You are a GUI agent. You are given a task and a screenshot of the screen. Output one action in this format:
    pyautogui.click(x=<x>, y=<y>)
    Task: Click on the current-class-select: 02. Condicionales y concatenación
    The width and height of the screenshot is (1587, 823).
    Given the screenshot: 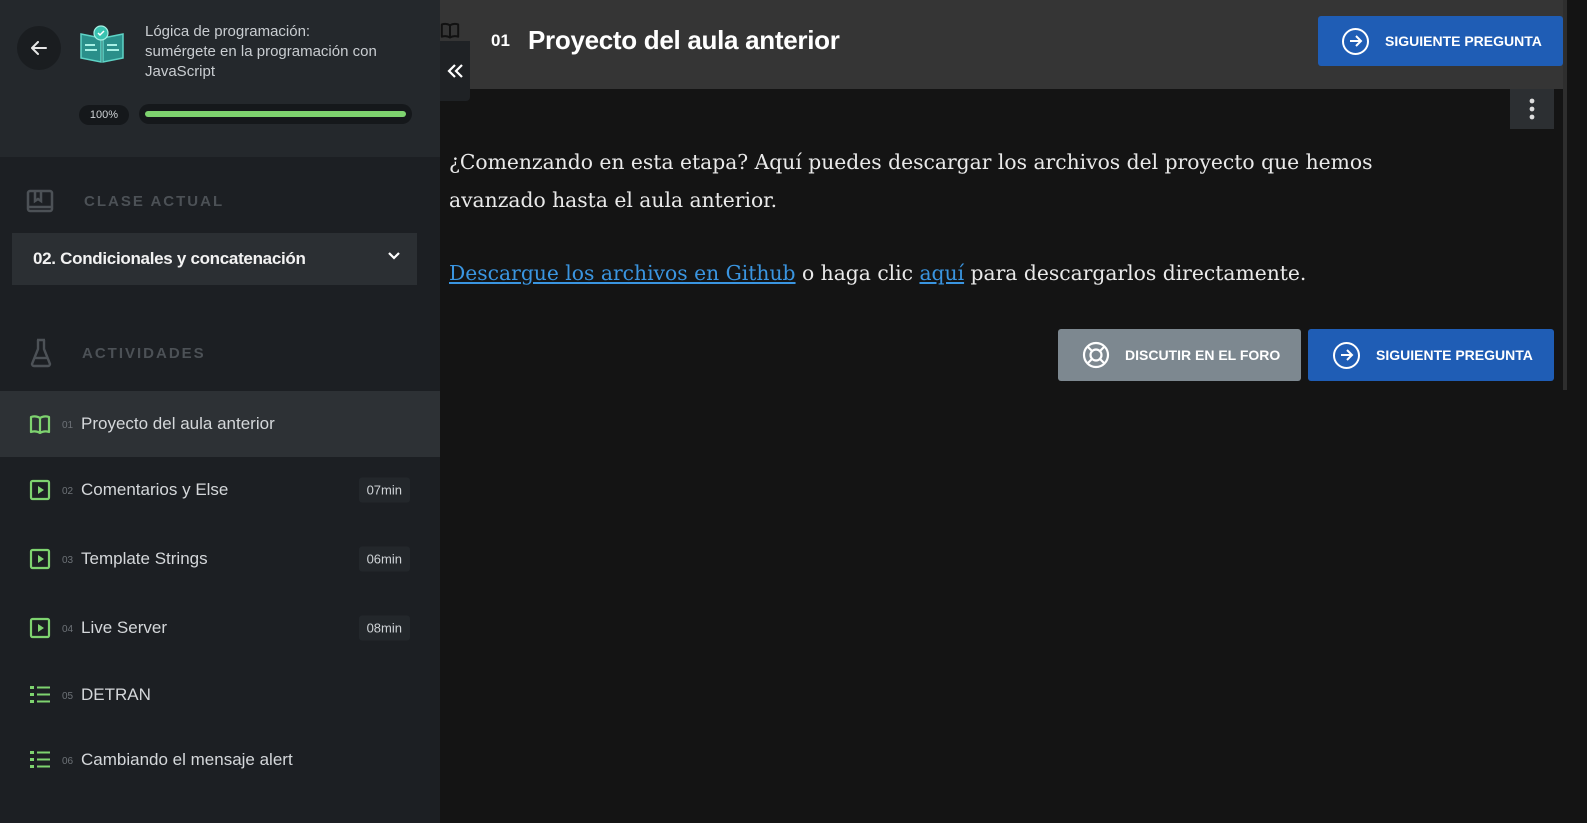 What is the action you would take?
    pyautogui.click(x=214, y=259)
    